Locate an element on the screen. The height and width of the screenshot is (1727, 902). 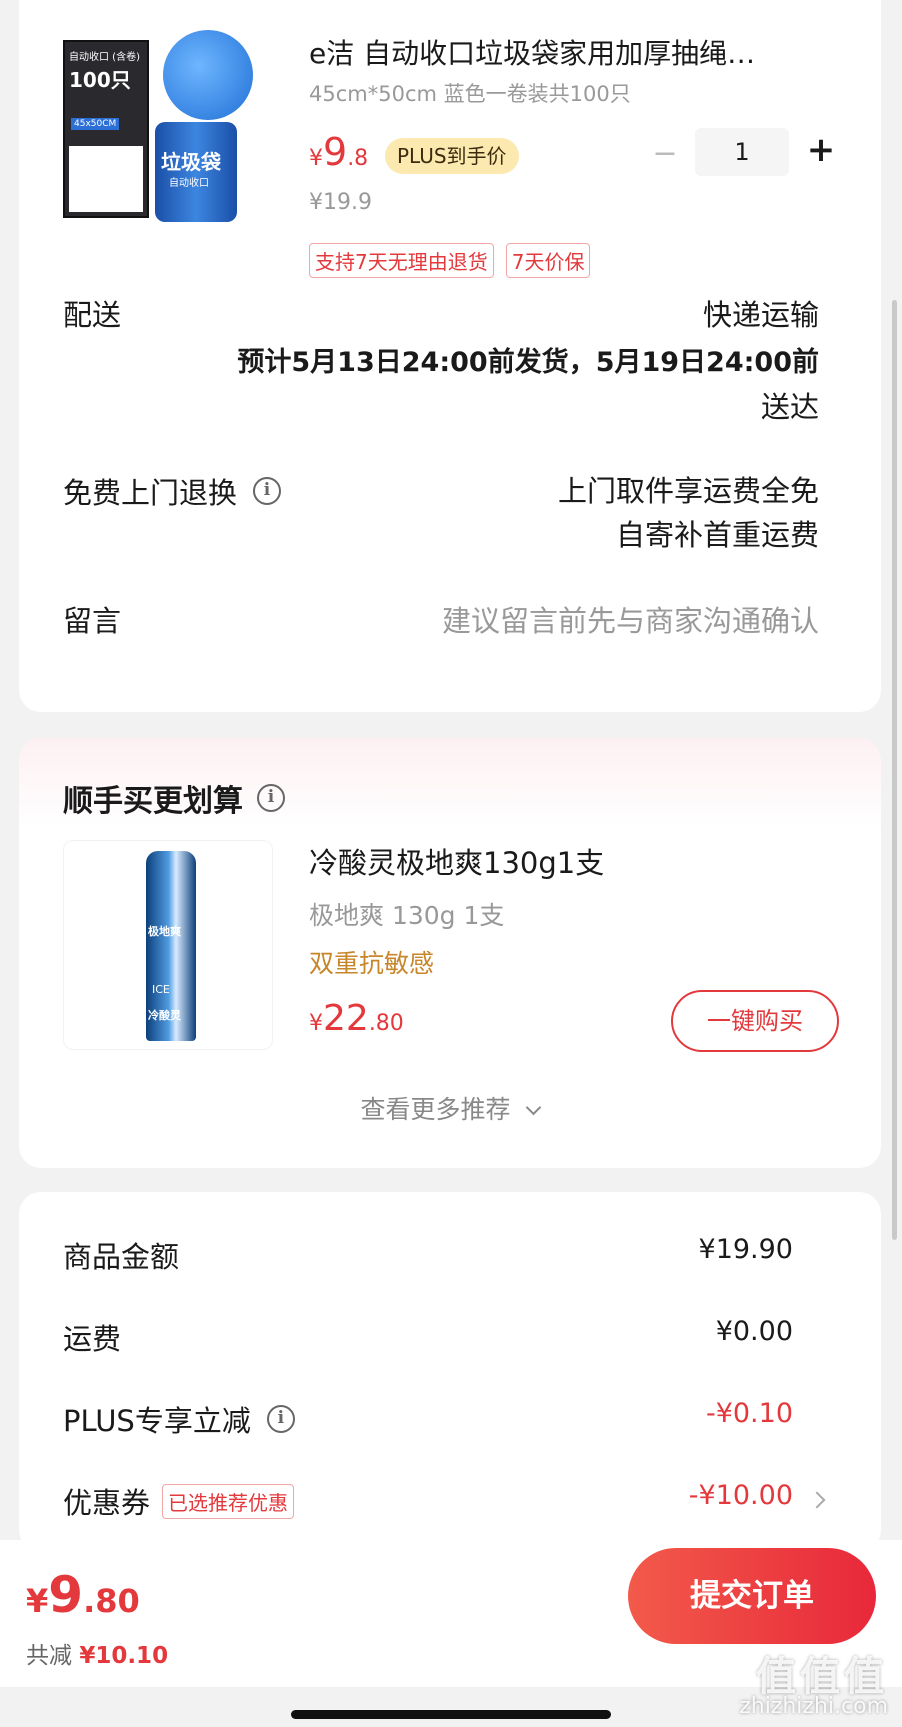
recommend-item-feature: 双重抗敏感 is located at coordinates (372, 963).